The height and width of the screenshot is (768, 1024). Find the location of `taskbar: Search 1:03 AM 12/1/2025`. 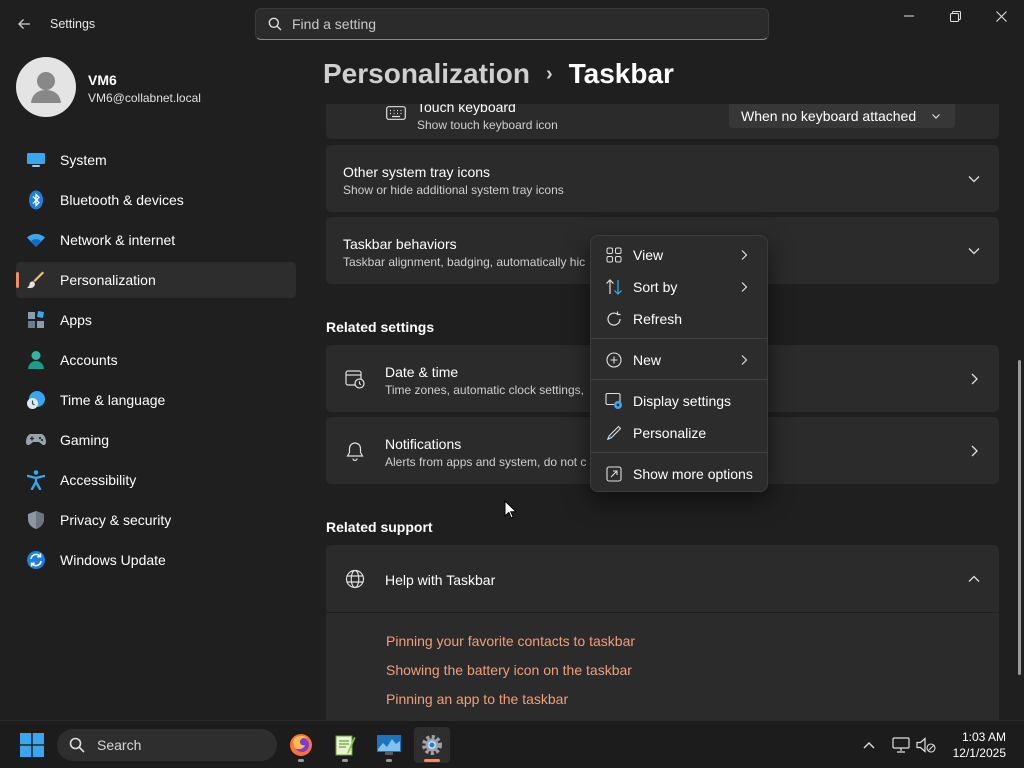

taskbar: Search 1:03 AM 12/1/2025 is located at coordinates (512, 744).